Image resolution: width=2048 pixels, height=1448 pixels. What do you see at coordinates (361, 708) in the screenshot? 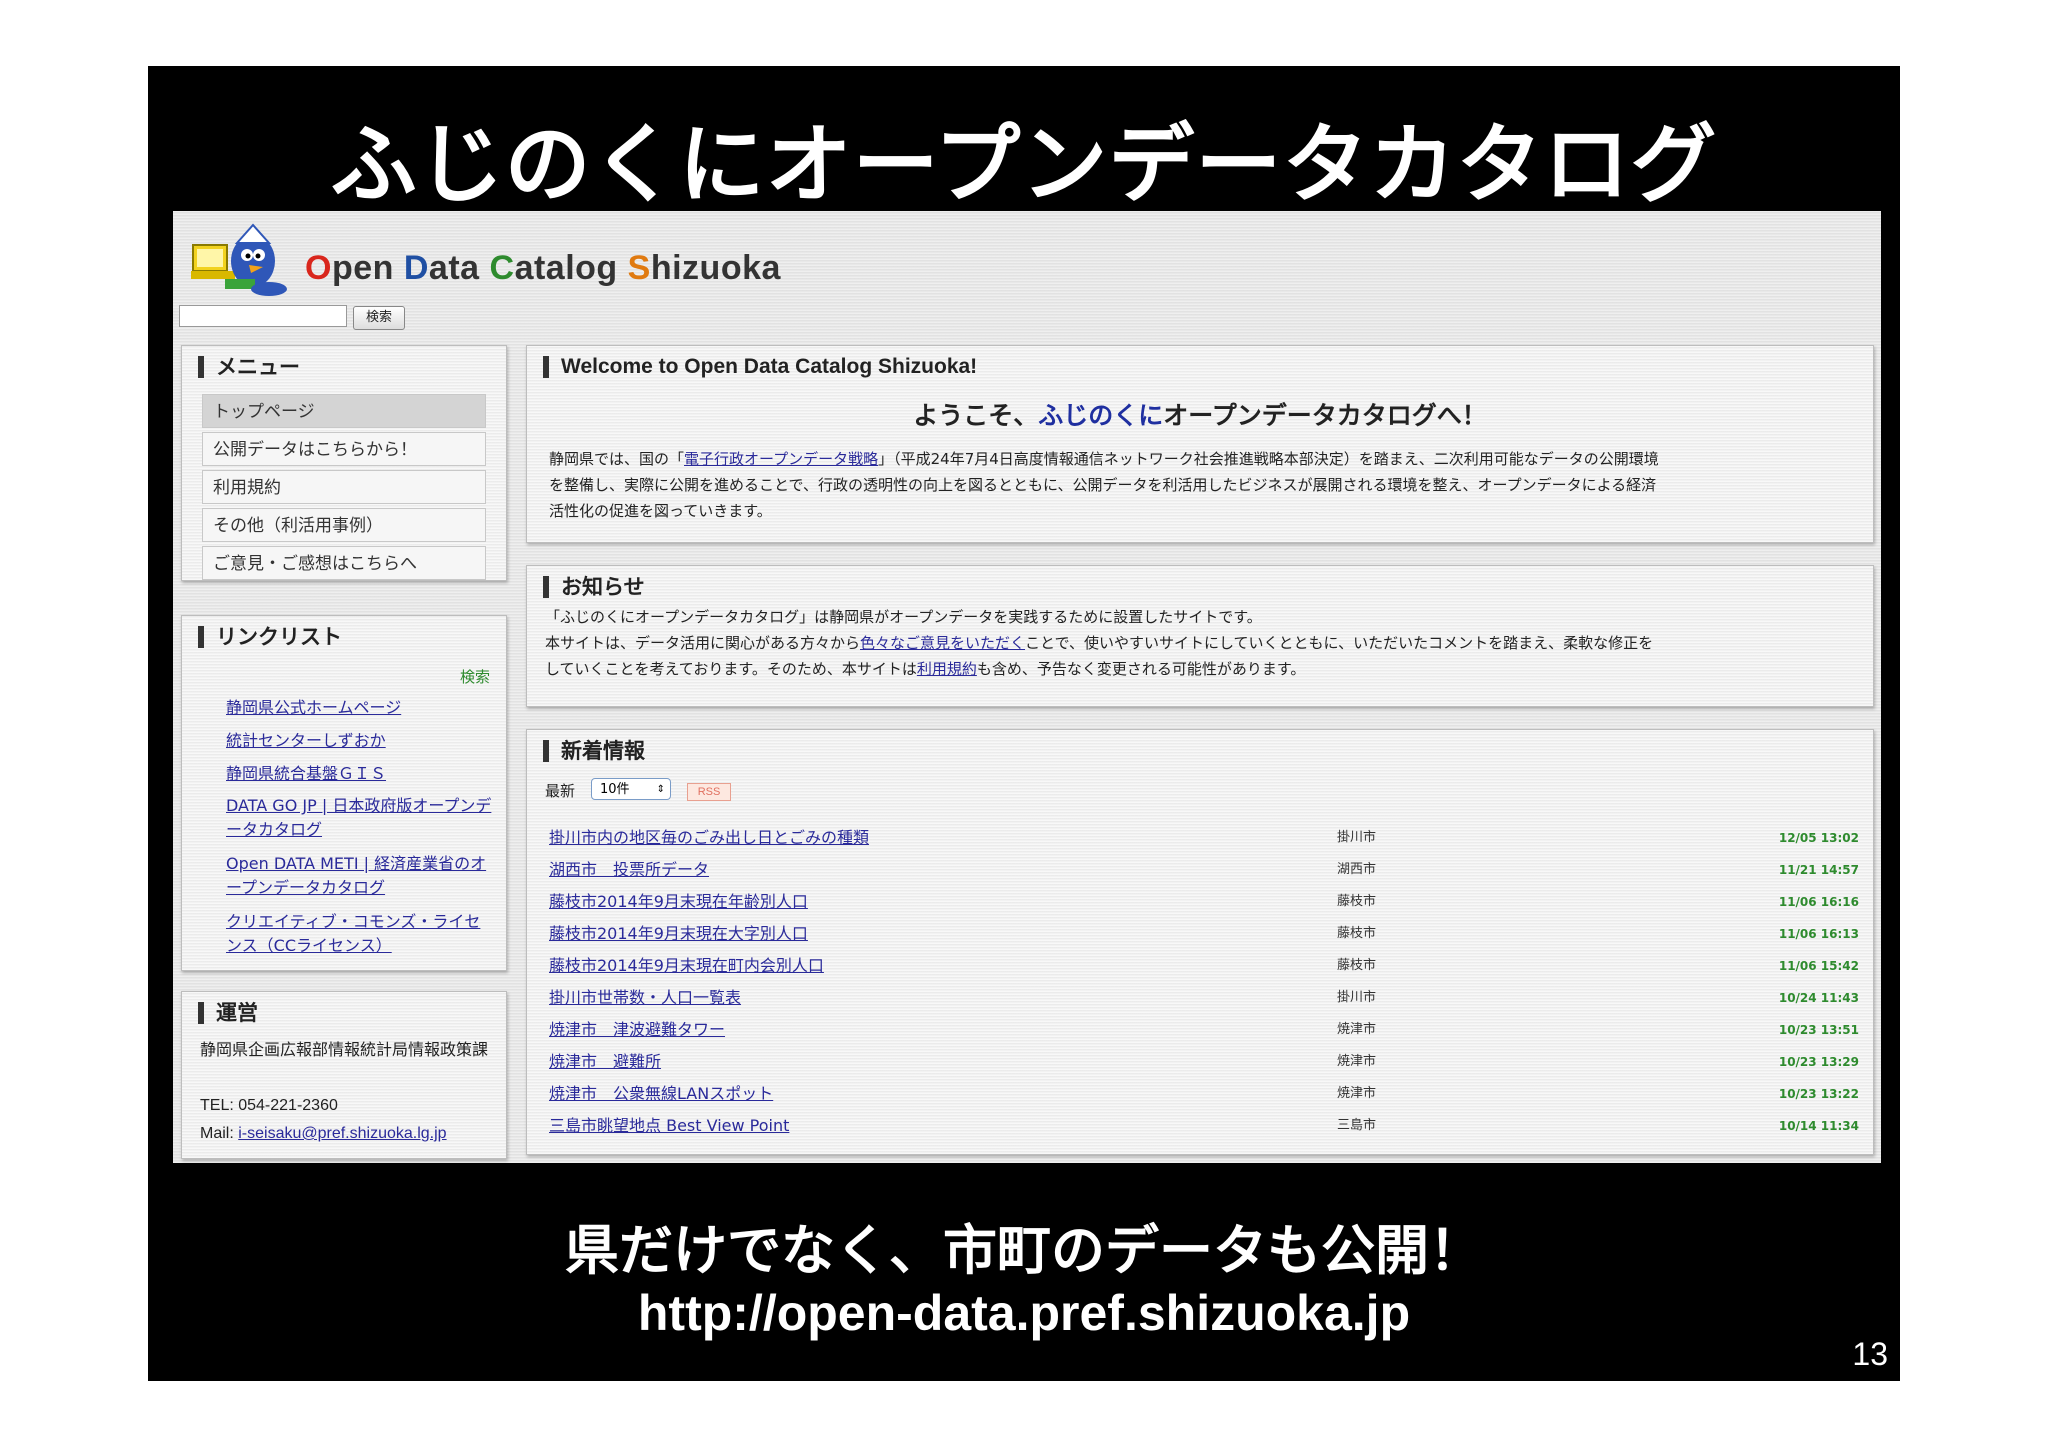
I see `link-item: 静岡県公式ホームページ` at bounding box center [361, 708].